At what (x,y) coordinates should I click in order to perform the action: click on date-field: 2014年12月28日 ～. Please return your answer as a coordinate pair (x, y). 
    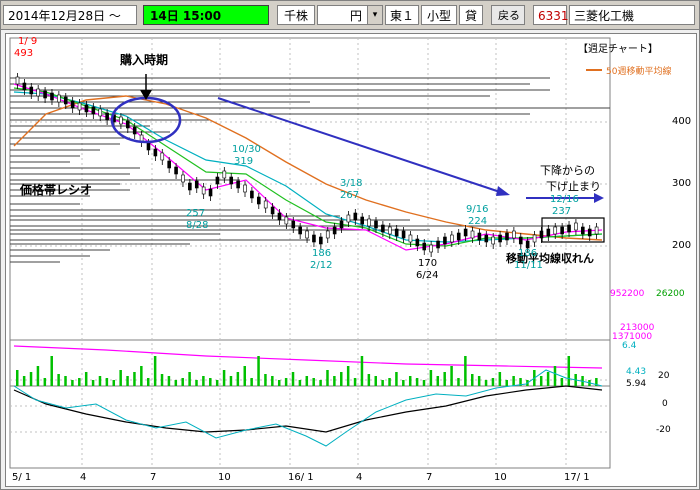
    Looking at the image, I should click on (70, 15).